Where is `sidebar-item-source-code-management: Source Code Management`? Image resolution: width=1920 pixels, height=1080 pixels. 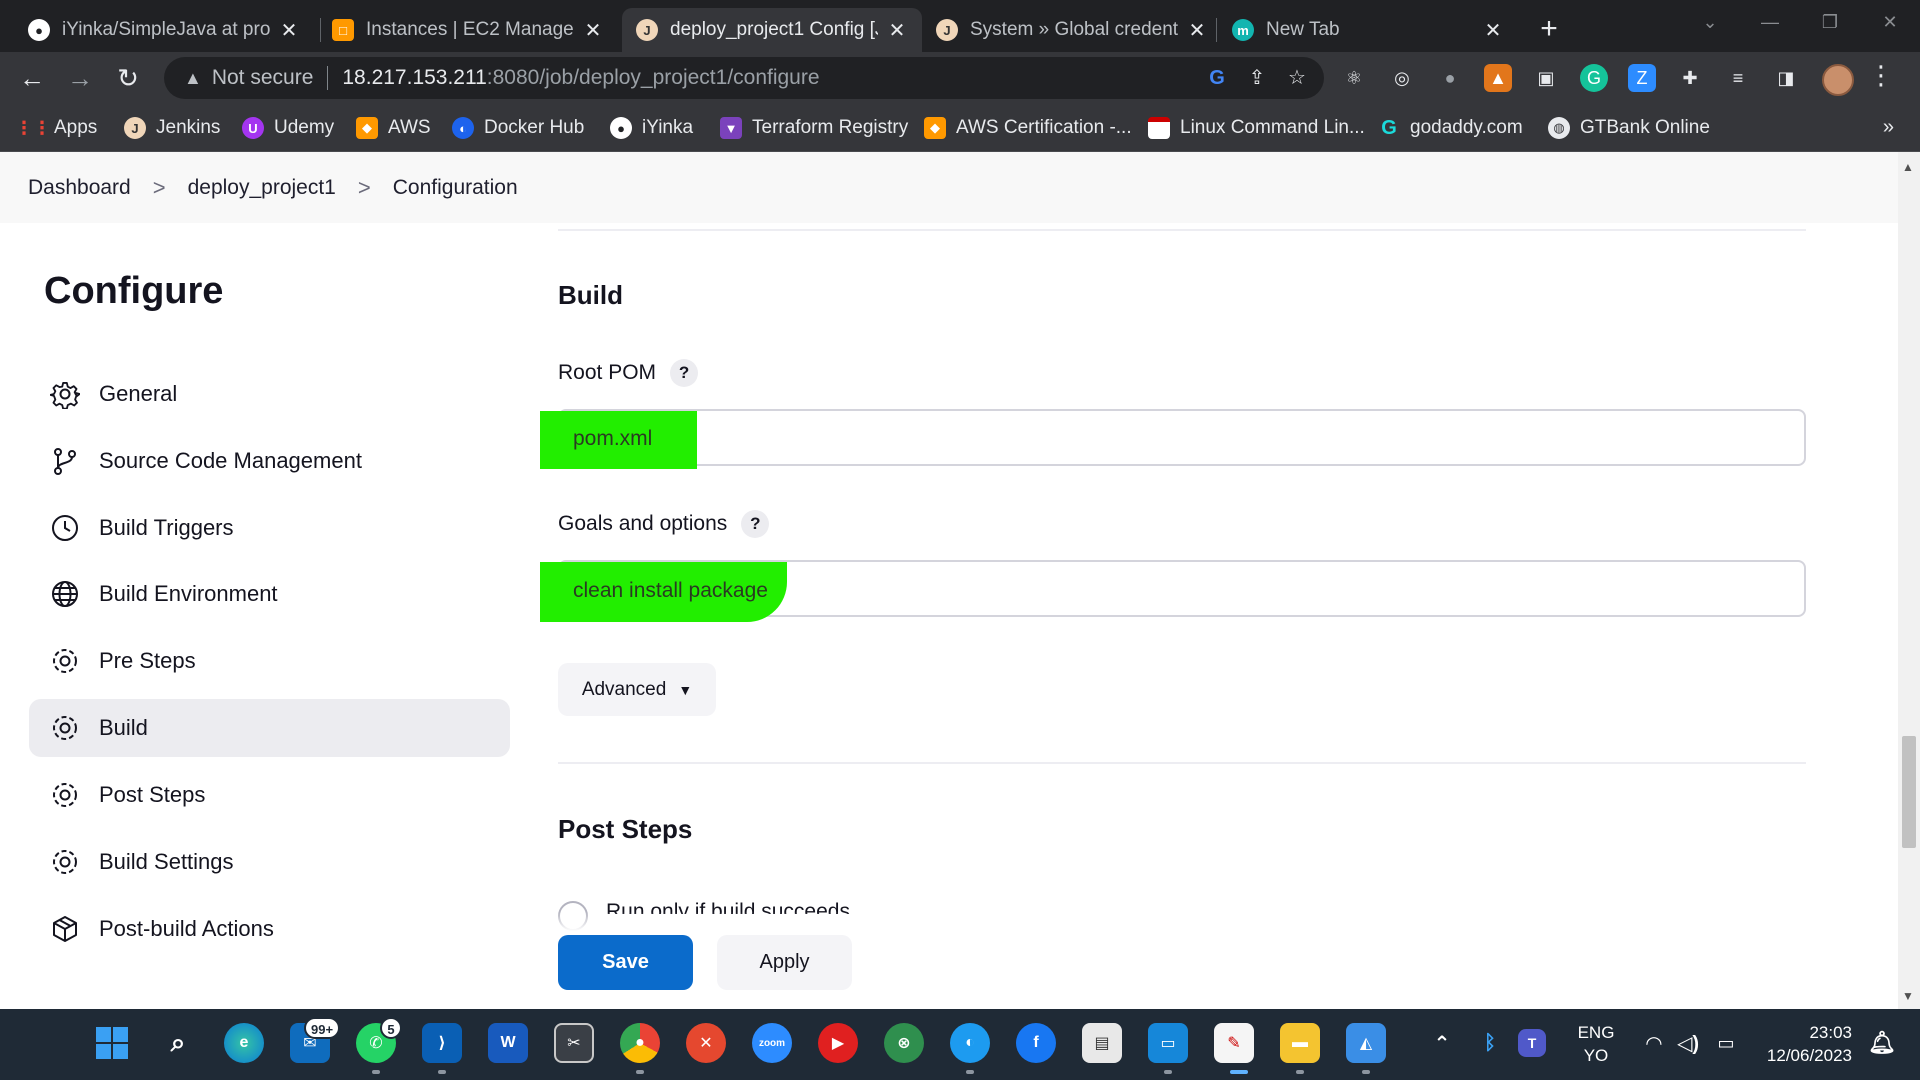
sidebar-item-source-code-management: Source Code Management is located at coordinates (269, 461).